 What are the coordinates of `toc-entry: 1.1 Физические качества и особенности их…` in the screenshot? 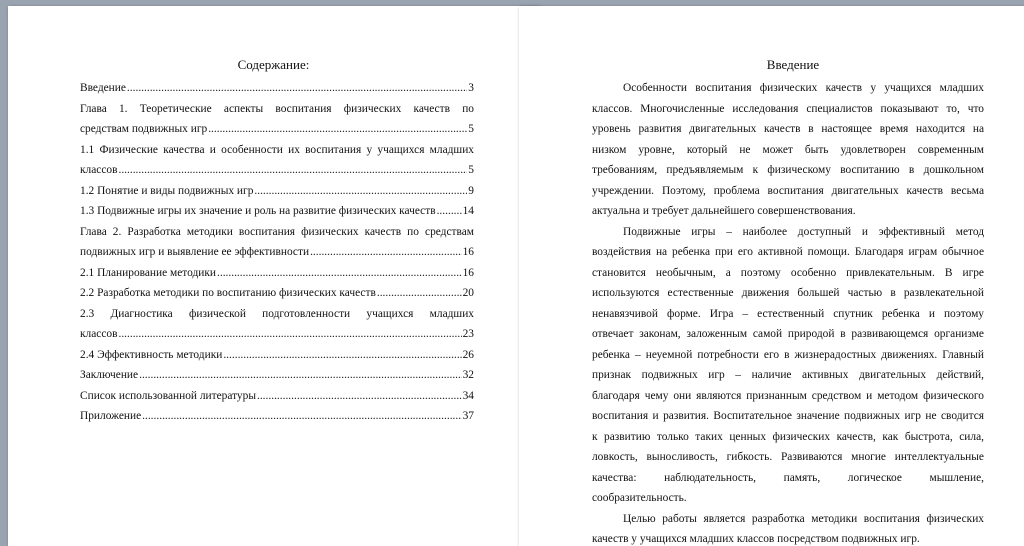 It's located at (277, 150).